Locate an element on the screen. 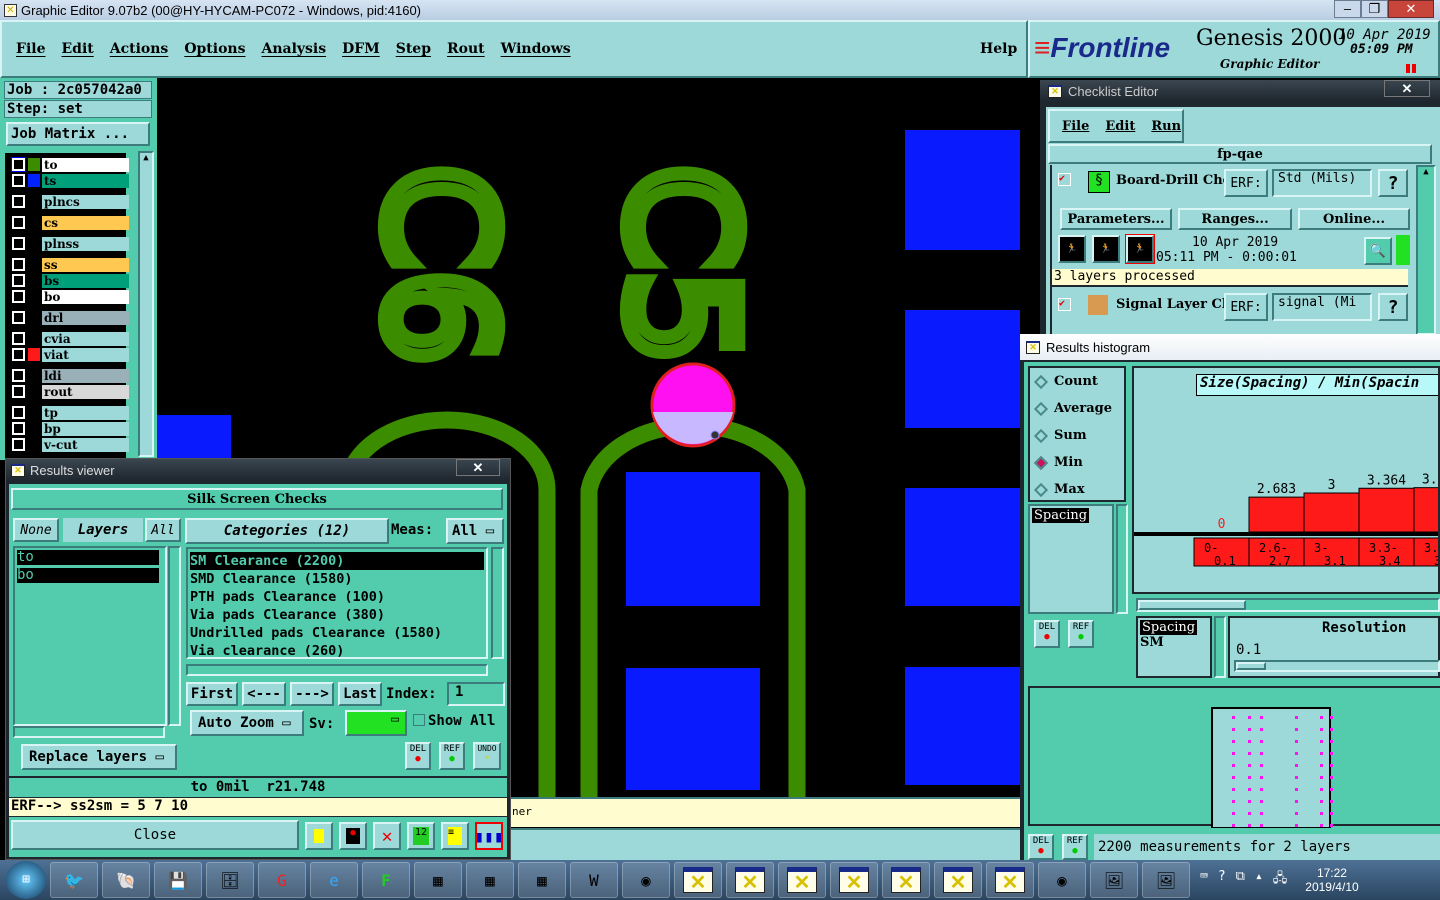  layer-results-list: to bo is located at coordinates (90, 636).